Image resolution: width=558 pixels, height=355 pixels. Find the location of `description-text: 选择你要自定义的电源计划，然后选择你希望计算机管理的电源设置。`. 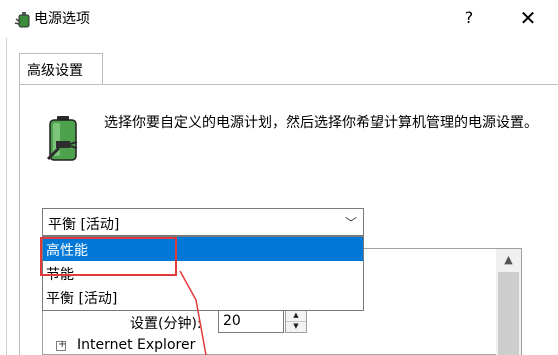

description-text: 选择你要自定义的电源计划，然后选择你希望计算机管理的电源设置。 is located at coordinates (321, 123).